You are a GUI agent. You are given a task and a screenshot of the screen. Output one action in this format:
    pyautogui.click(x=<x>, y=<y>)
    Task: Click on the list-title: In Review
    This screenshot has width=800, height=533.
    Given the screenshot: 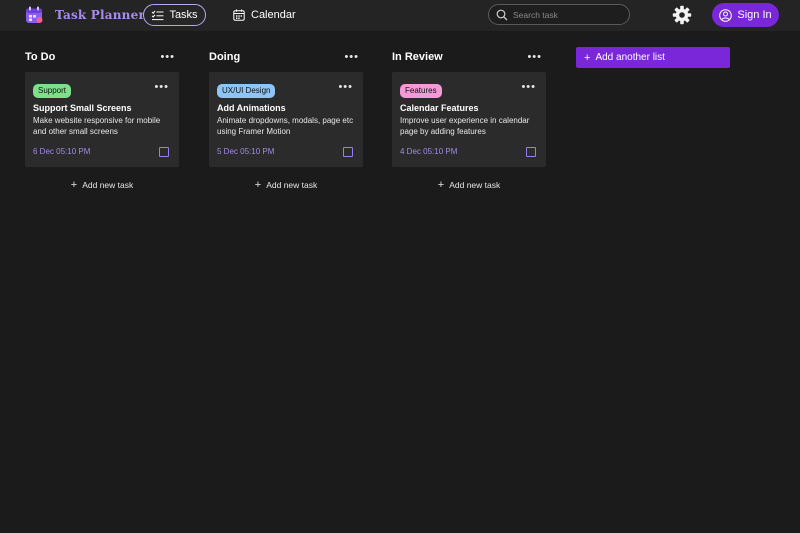 What is the action you would take?
    pyautogui.click(x=417, y=57)
    